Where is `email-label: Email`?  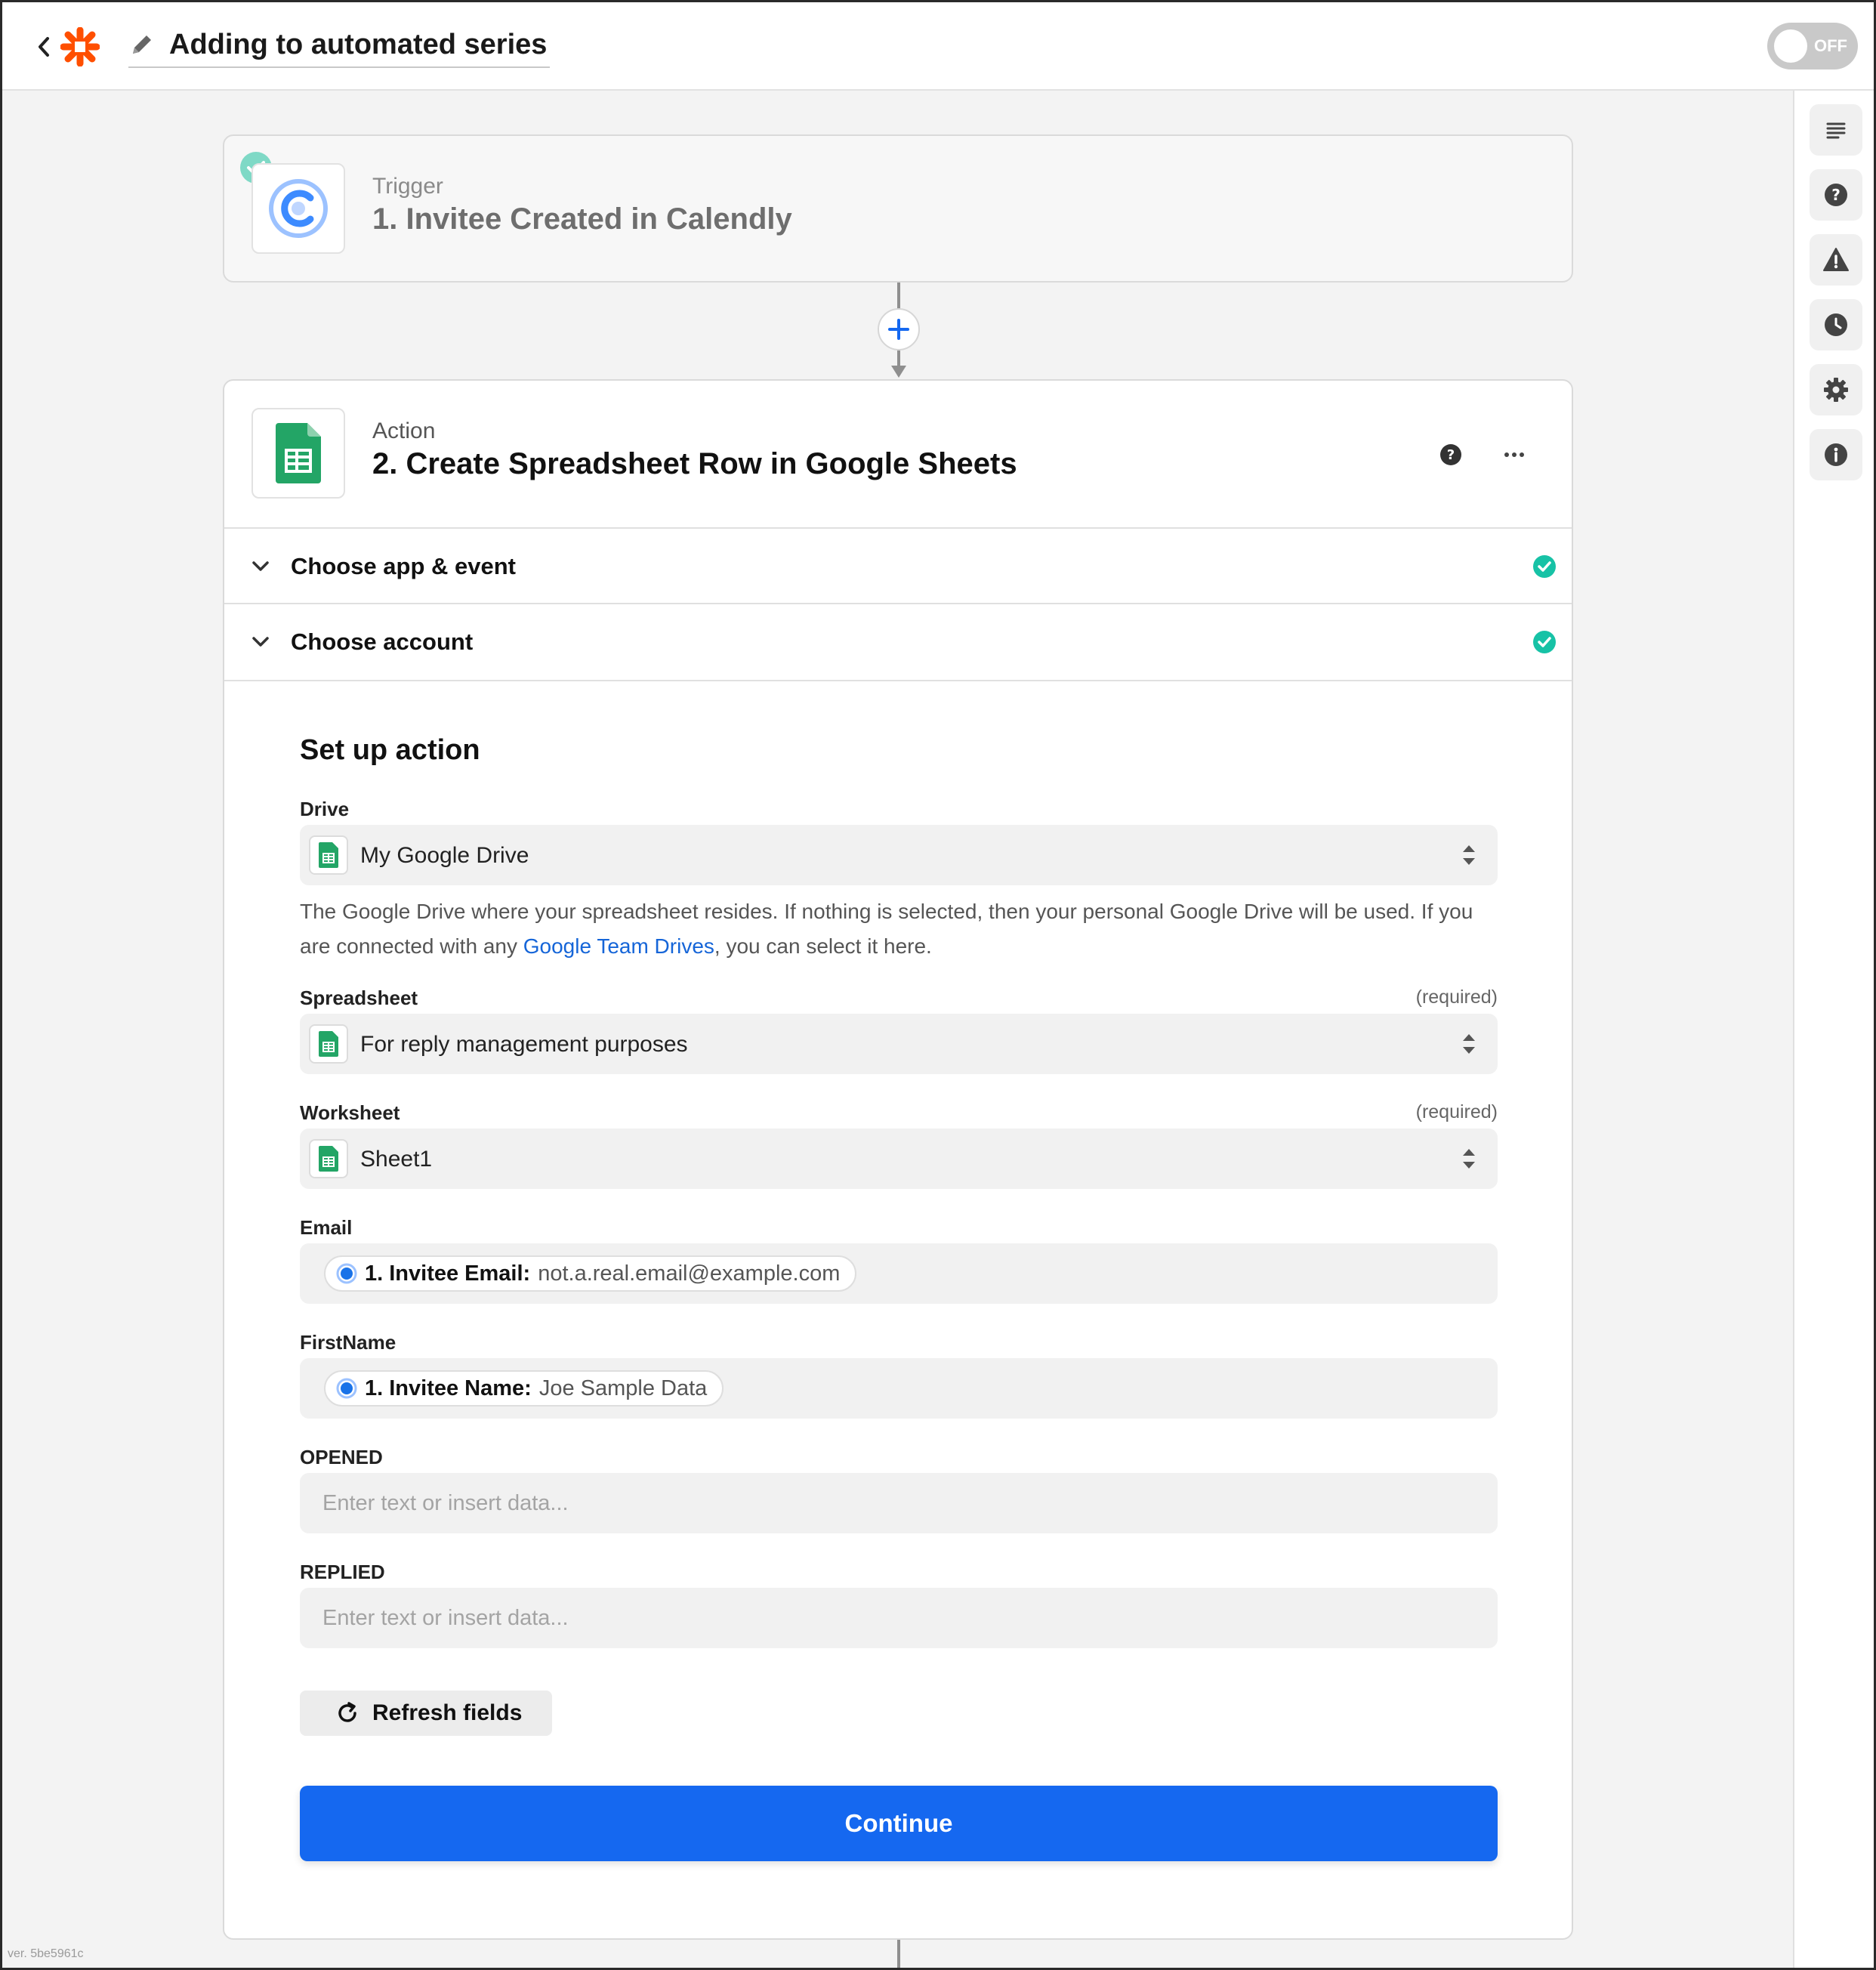
email-label: Email is located at coordinates (326, 1227).